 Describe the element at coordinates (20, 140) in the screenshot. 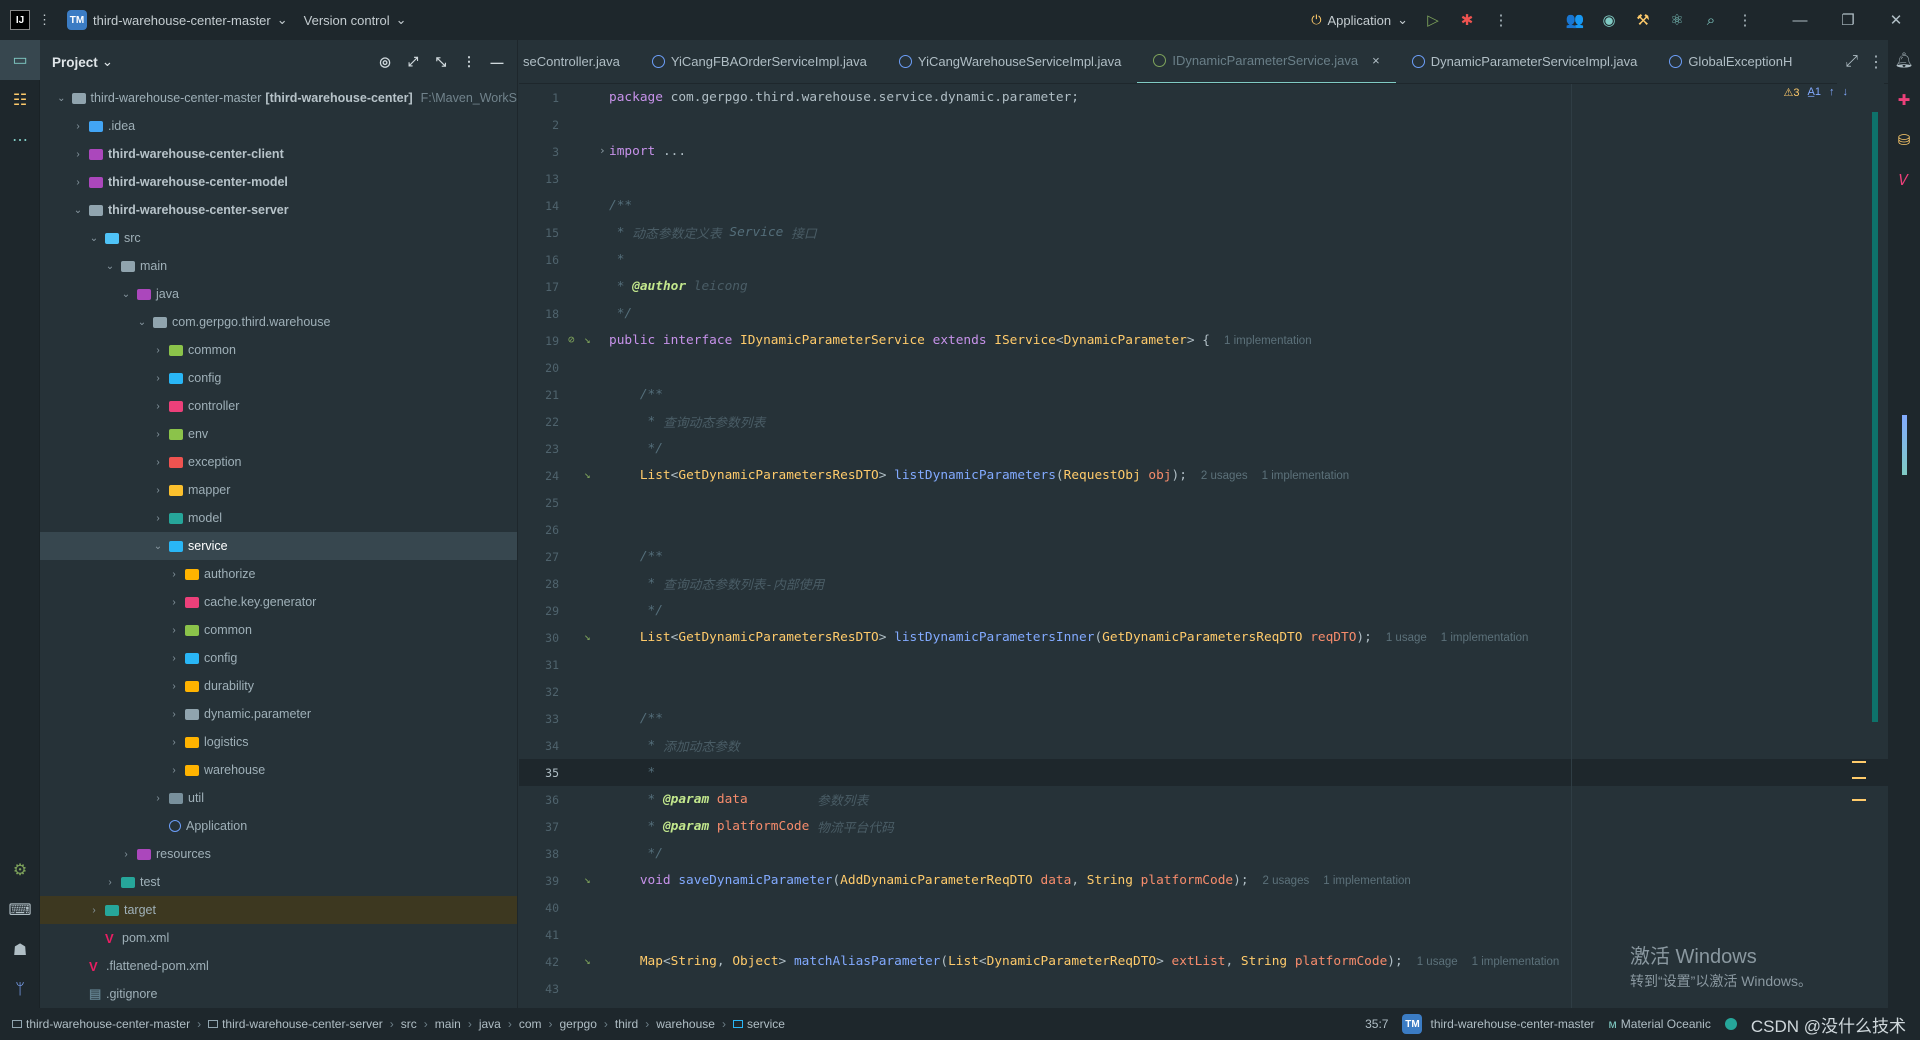

I see `more-tools-button: ⋯` at that location.